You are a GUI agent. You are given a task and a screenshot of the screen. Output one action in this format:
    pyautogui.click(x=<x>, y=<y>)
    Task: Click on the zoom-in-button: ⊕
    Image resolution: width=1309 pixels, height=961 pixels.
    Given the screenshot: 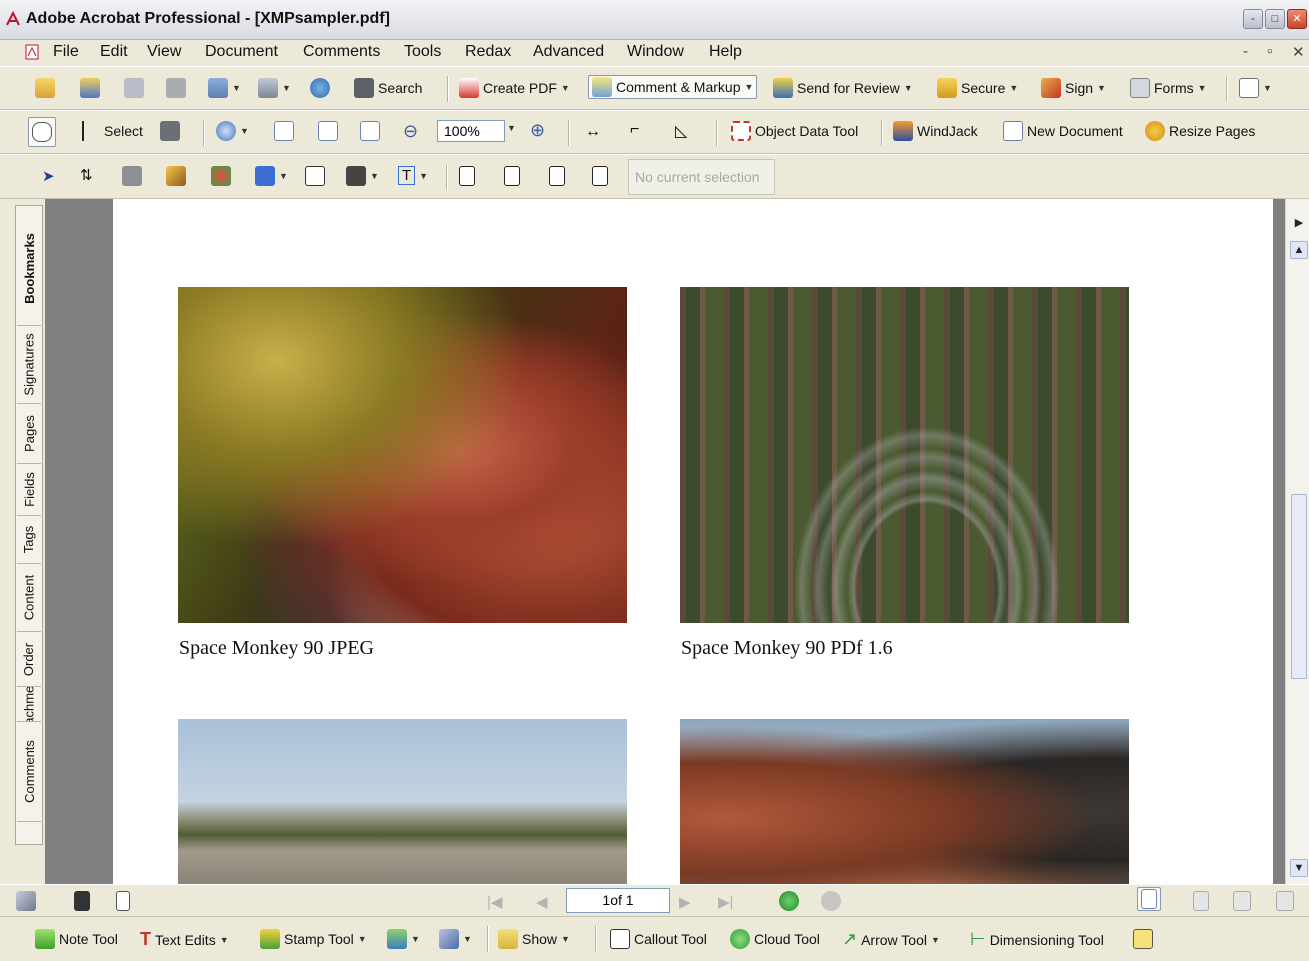 What is the action you would take?
    pyautogui.click(x=537, y=130)
    